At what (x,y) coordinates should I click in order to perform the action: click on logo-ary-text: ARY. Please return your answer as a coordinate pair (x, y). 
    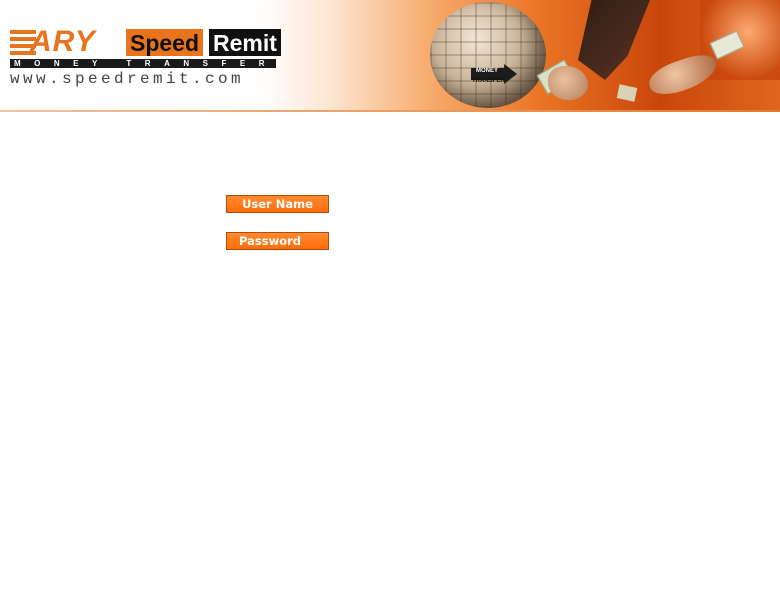
    Looking at the image, I should click on (63, 41).